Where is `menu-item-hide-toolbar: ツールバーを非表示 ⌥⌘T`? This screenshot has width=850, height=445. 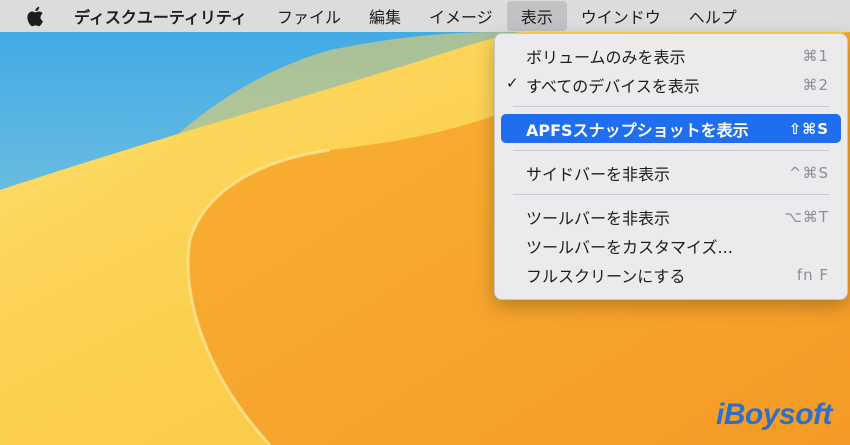
menu-item-hide-toolbar: ツールバーを非表示 ⌥⌘T is located at coordinates (671, 216).